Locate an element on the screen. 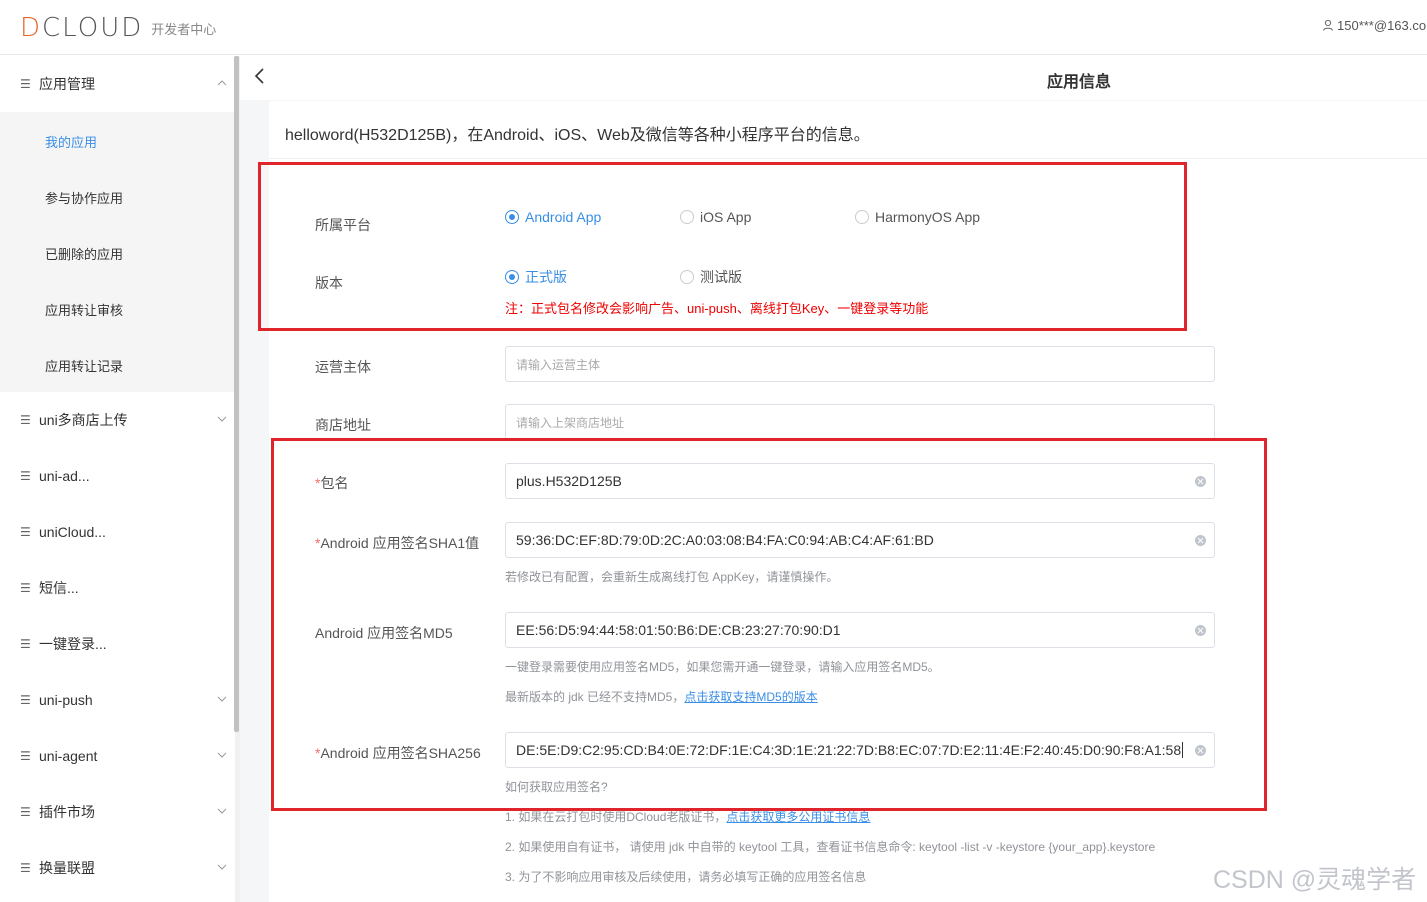 The height and width of the screenshot is (902, 1427). operator-input: 请输入运营主体 is located at coordinates (860, 364).